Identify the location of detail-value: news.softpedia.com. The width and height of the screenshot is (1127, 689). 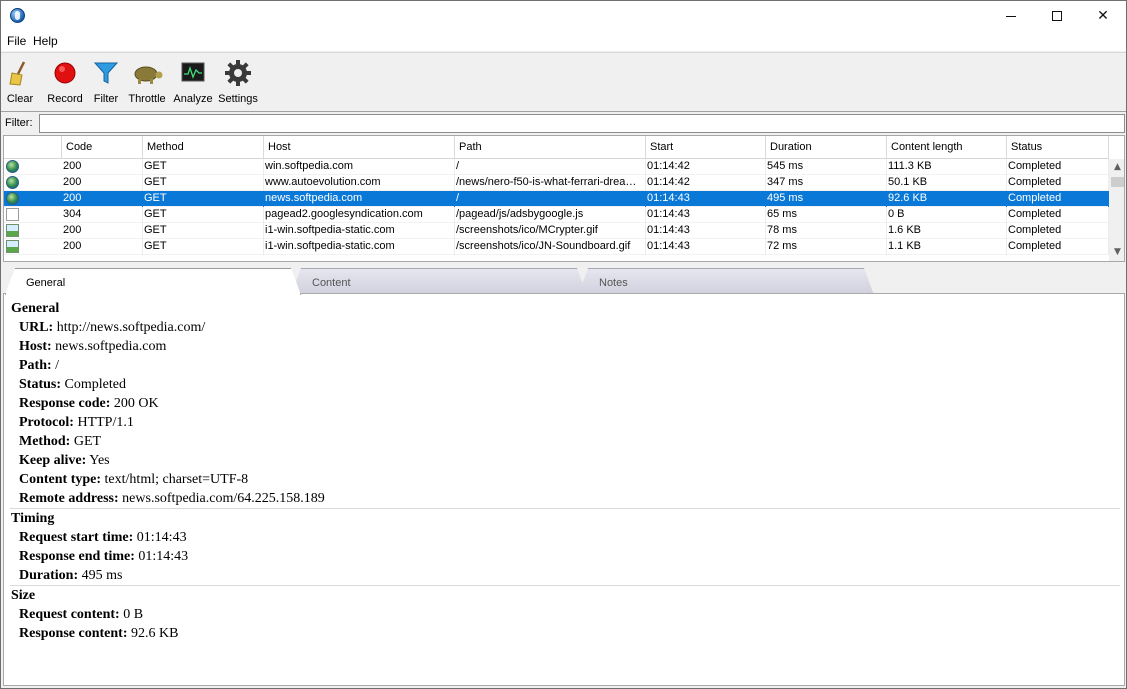
(111, 346).